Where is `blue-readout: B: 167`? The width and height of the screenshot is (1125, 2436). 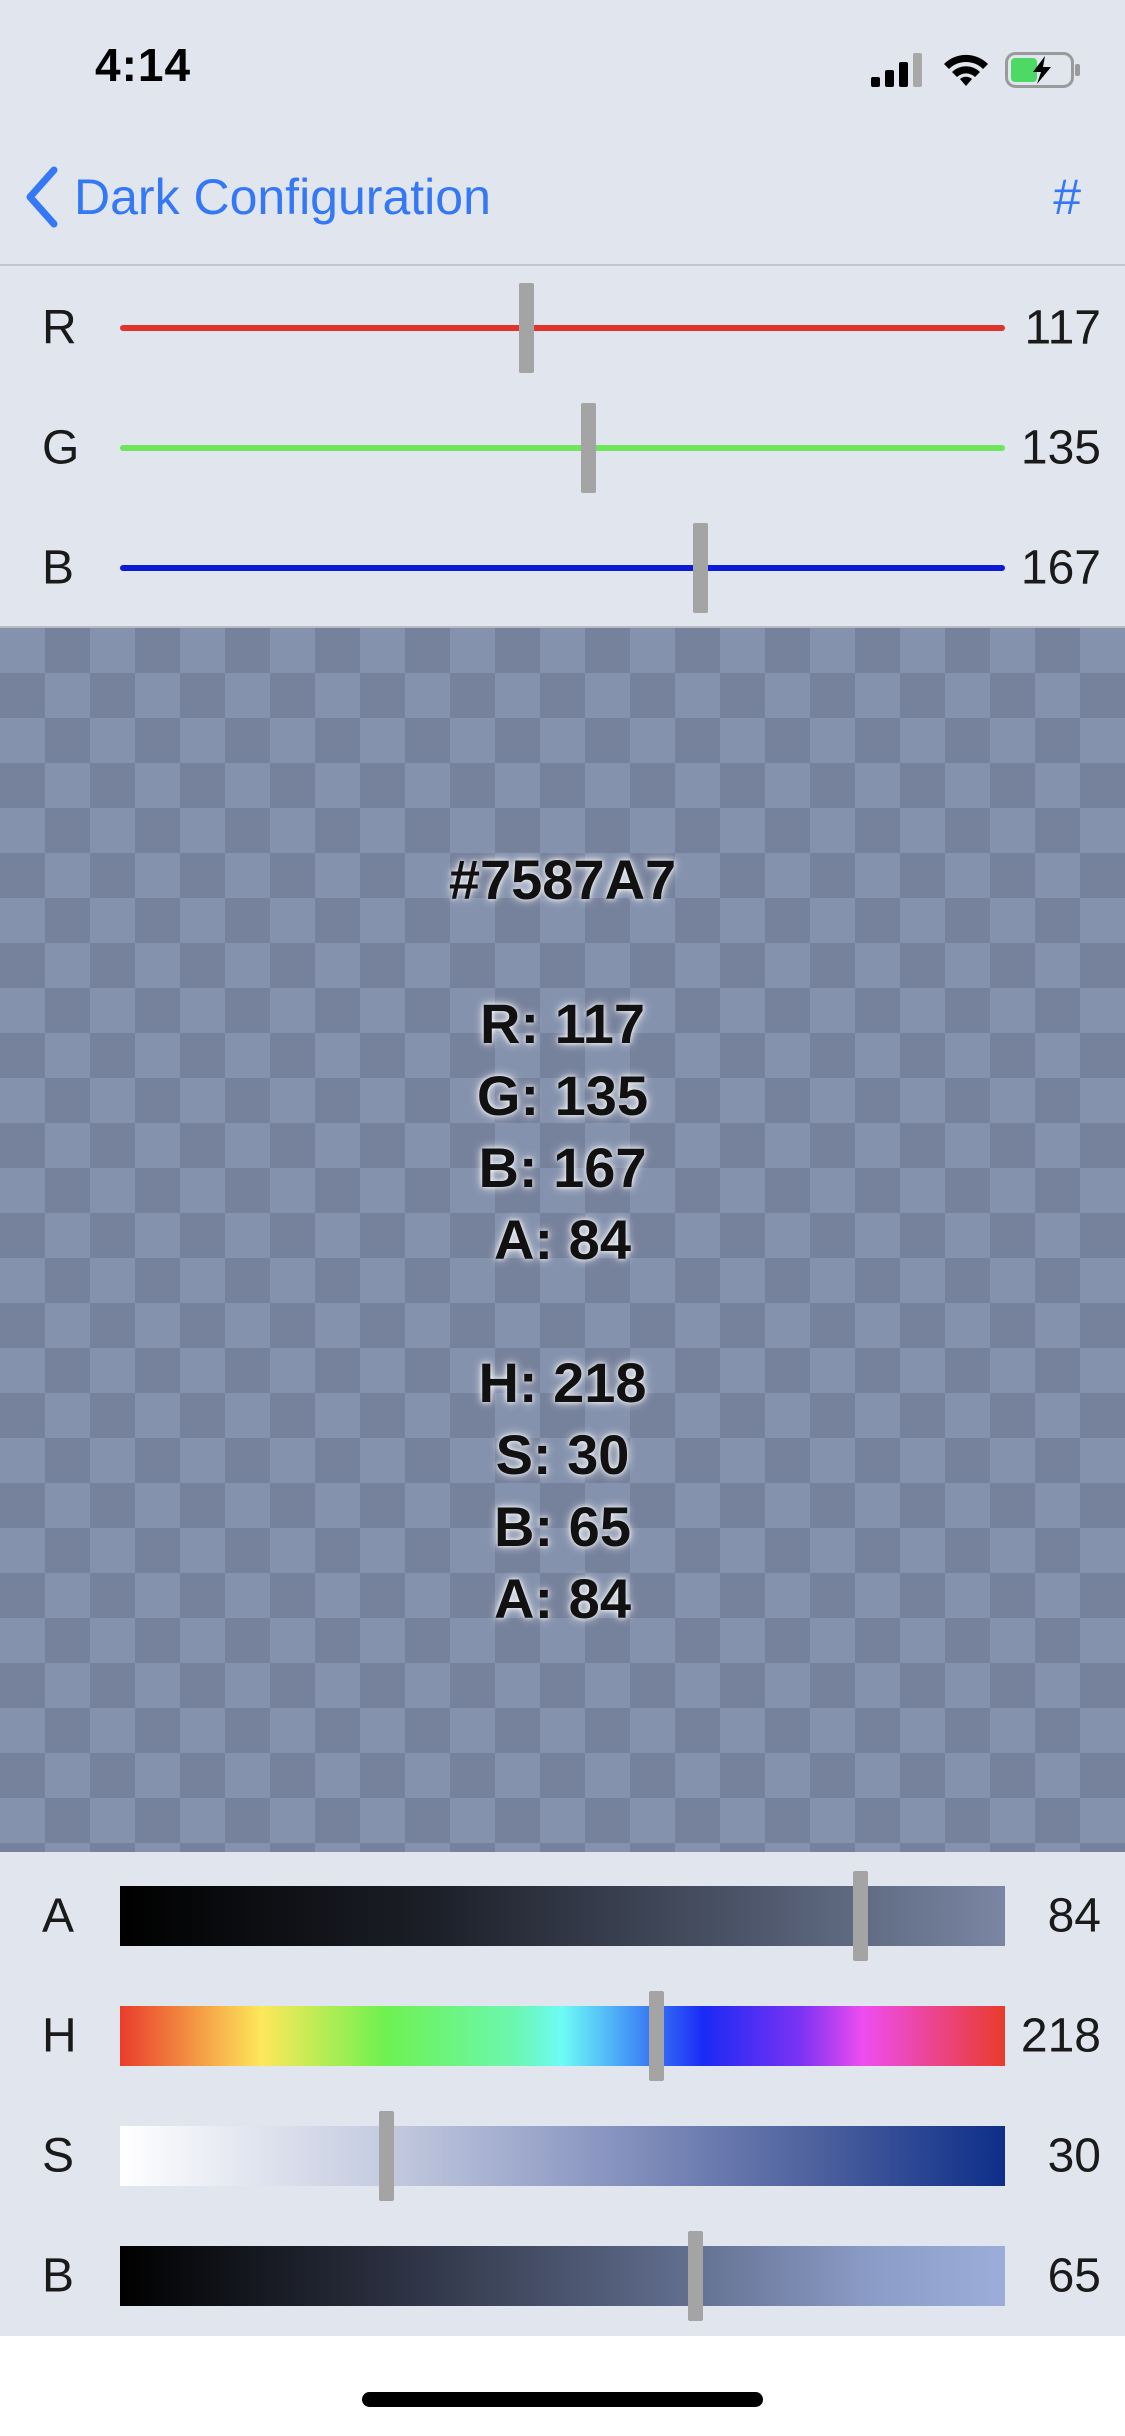
blue-readout: B: 167 is located at coordinates (562, 1167).